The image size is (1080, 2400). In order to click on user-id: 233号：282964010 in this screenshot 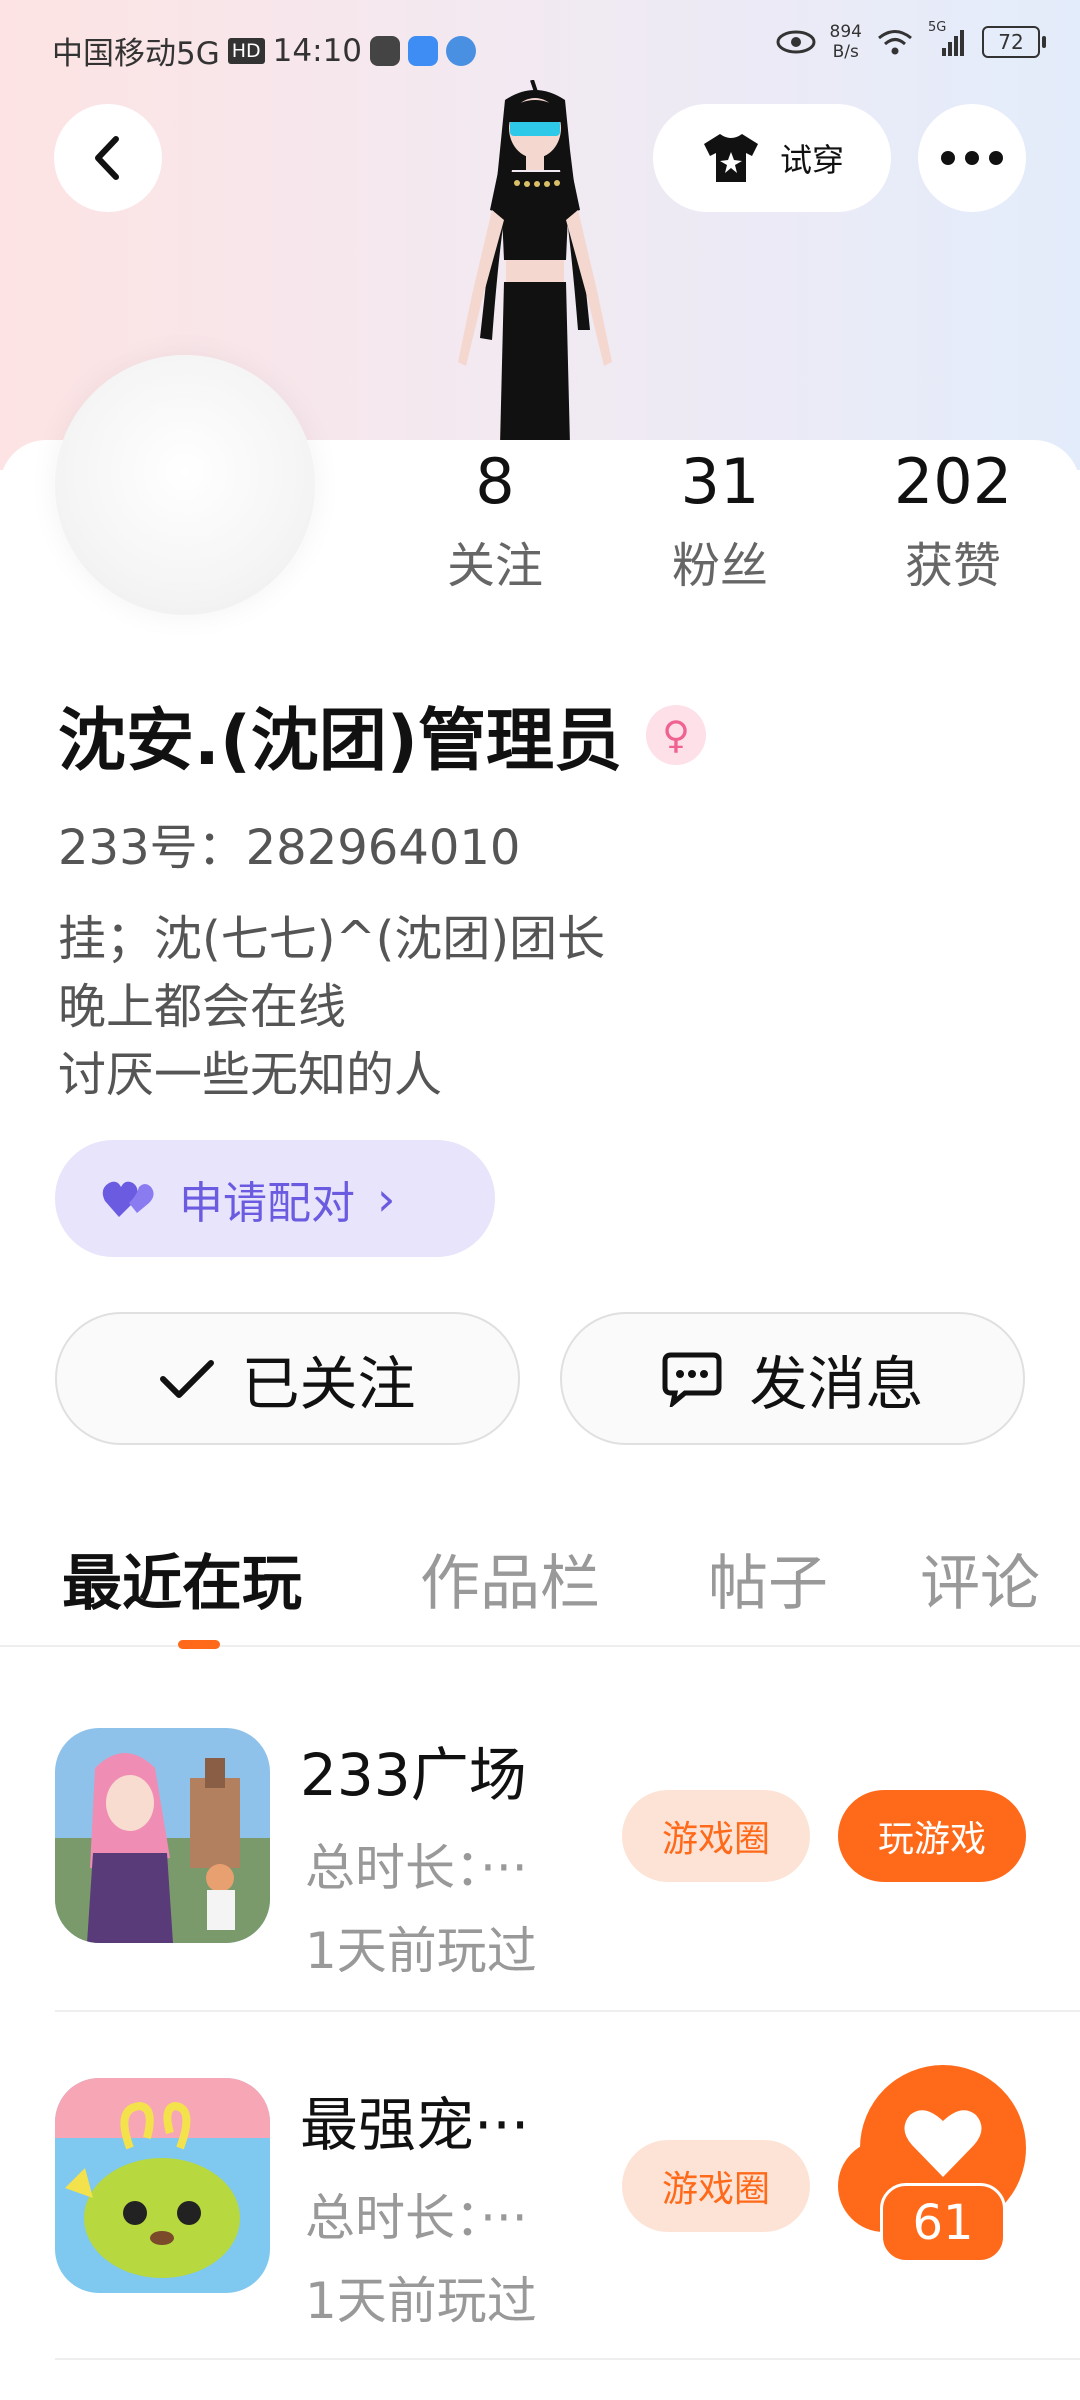, I will do `click(289, 843)`.